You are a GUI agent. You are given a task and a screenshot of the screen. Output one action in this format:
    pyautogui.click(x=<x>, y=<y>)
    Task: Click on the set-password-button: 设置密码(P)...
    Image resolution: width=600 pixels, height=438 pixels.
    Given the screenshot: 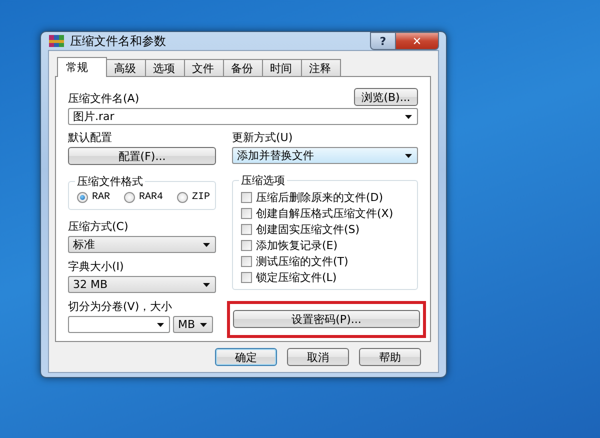 What is the action you would take?
    pyautogui.click(x=326, y=319)
    